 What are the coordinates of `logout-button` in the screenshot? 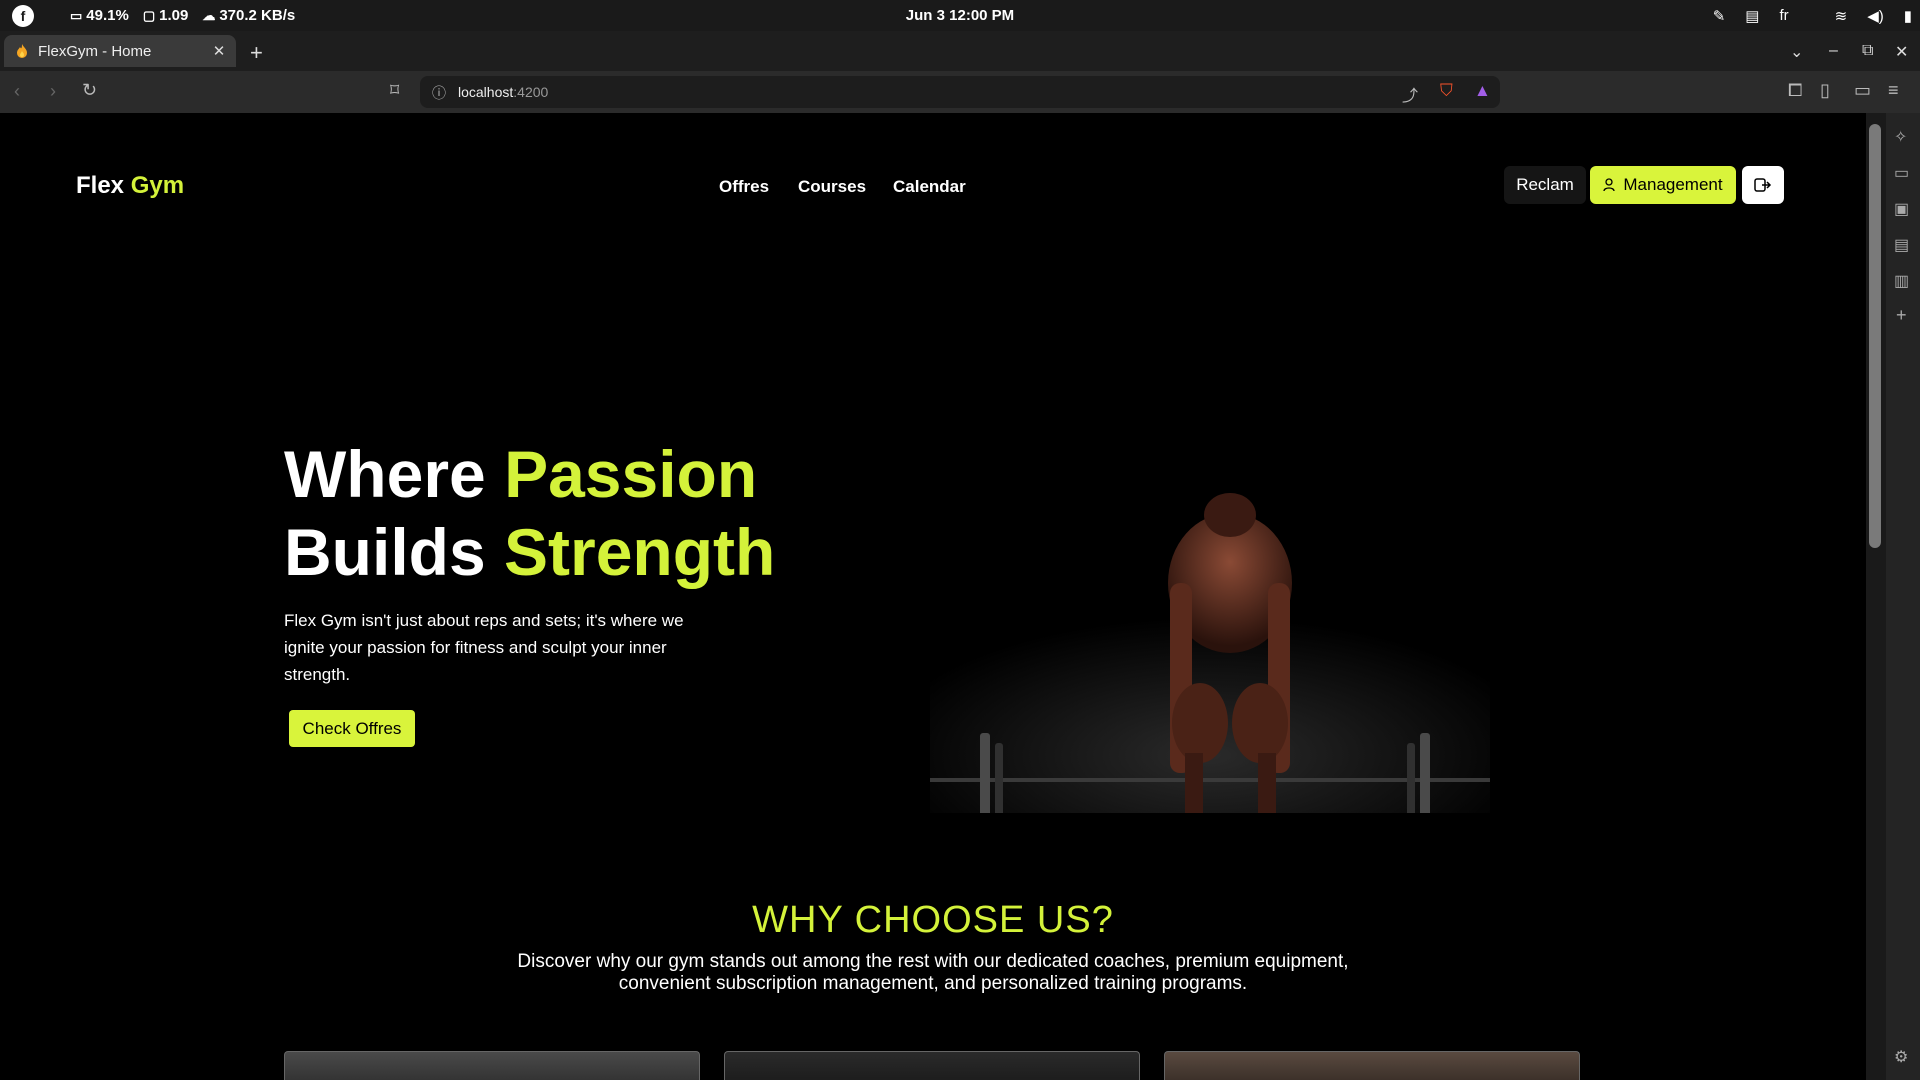 It's located at (1763, 185).